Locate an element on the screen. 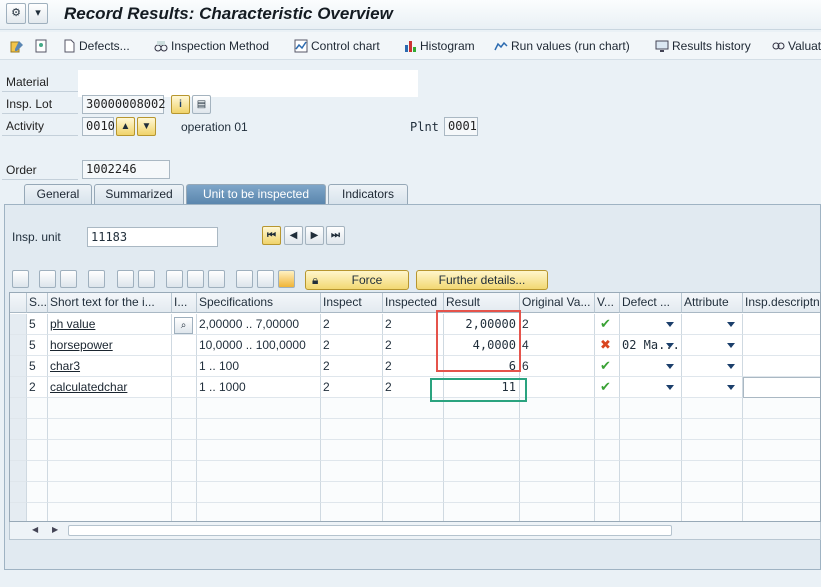 This screenshot has width=821, height=587. tab-general: General is located at coordinates (58, 194).